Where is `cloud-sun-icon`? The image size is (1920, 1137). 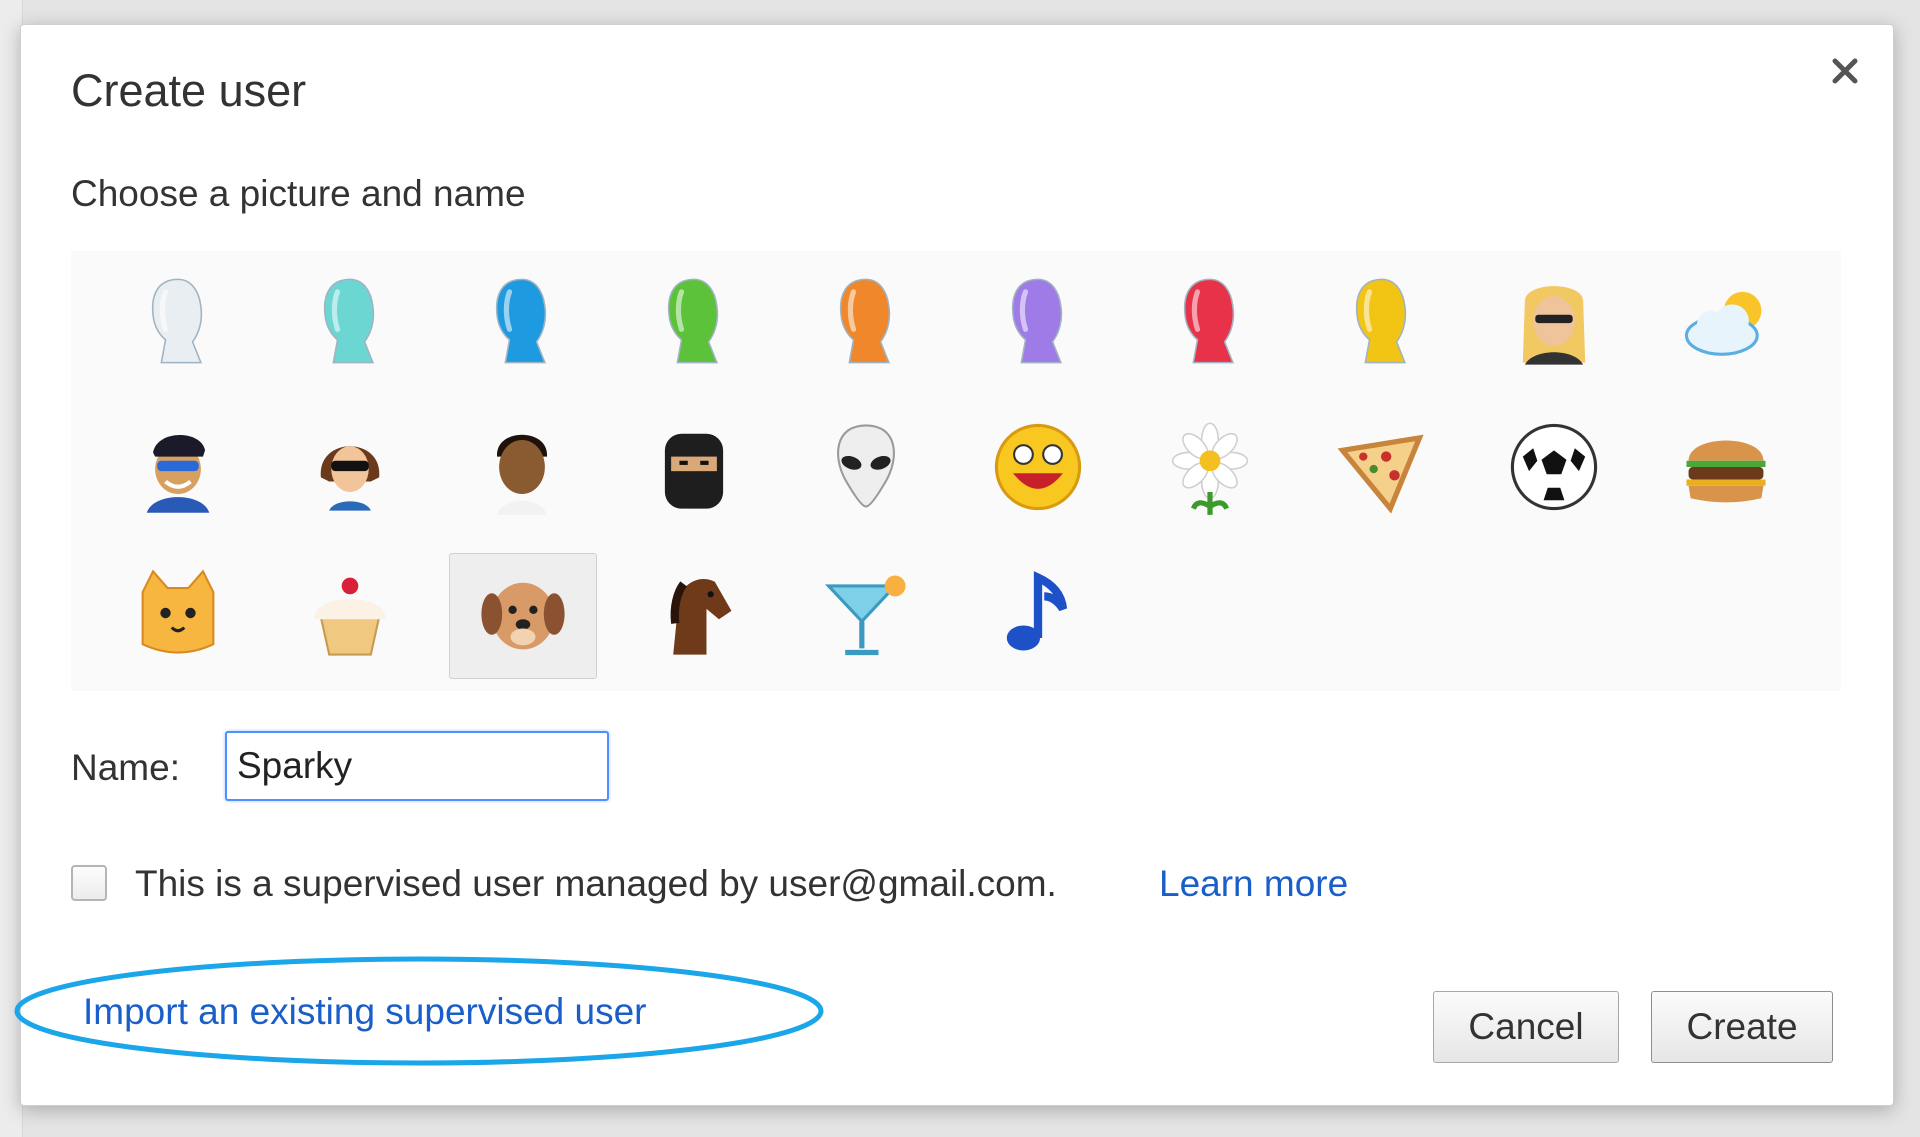 cloud-sun-icon is located at coordinates (1726, 323).